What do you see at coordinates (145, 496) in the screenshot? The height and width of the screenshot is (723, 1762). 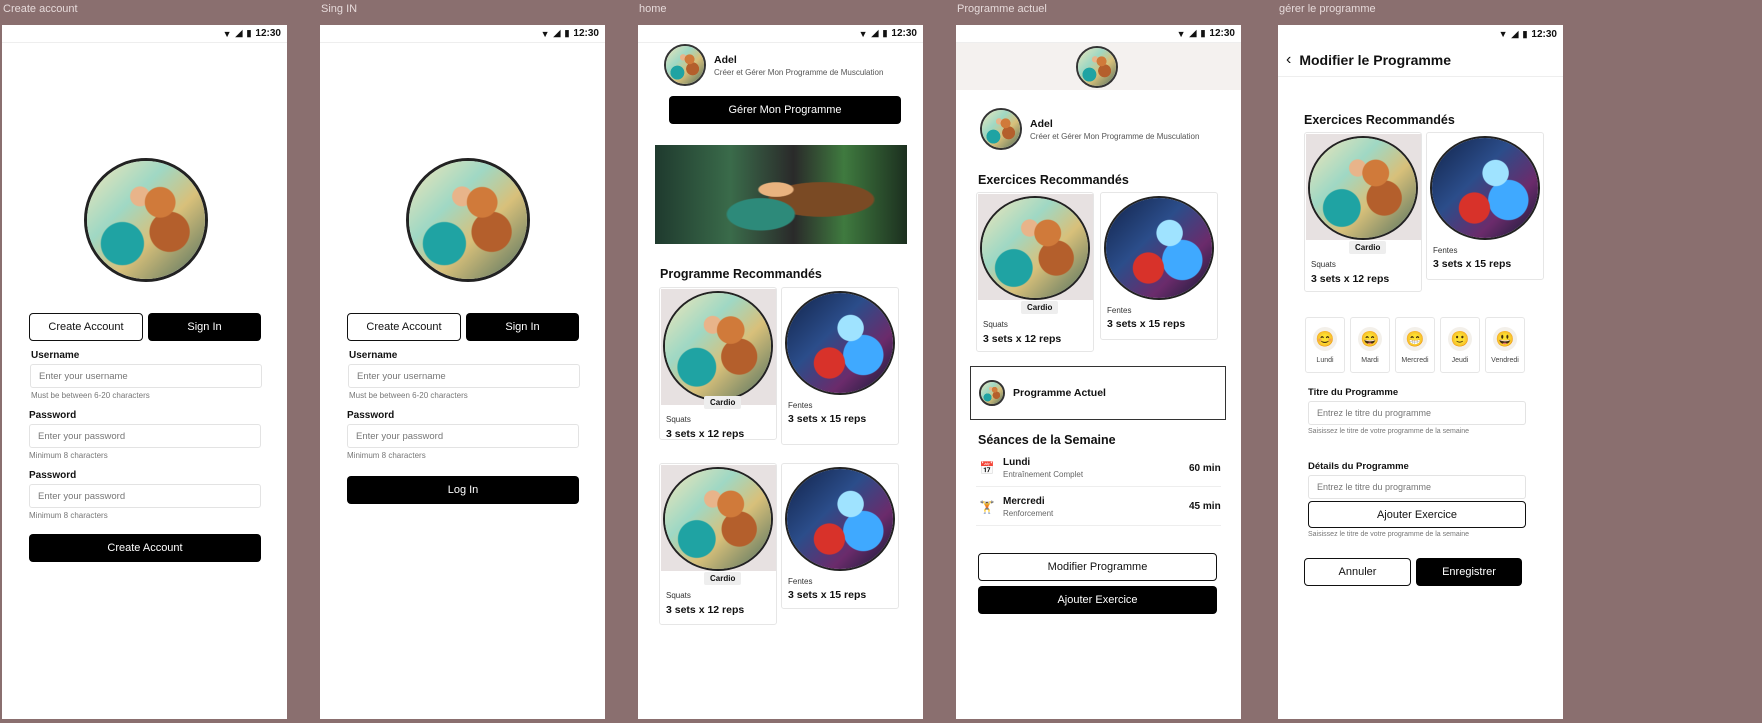 I see `confirm-password-input: Enter your password` at bounding box center [145, 496].